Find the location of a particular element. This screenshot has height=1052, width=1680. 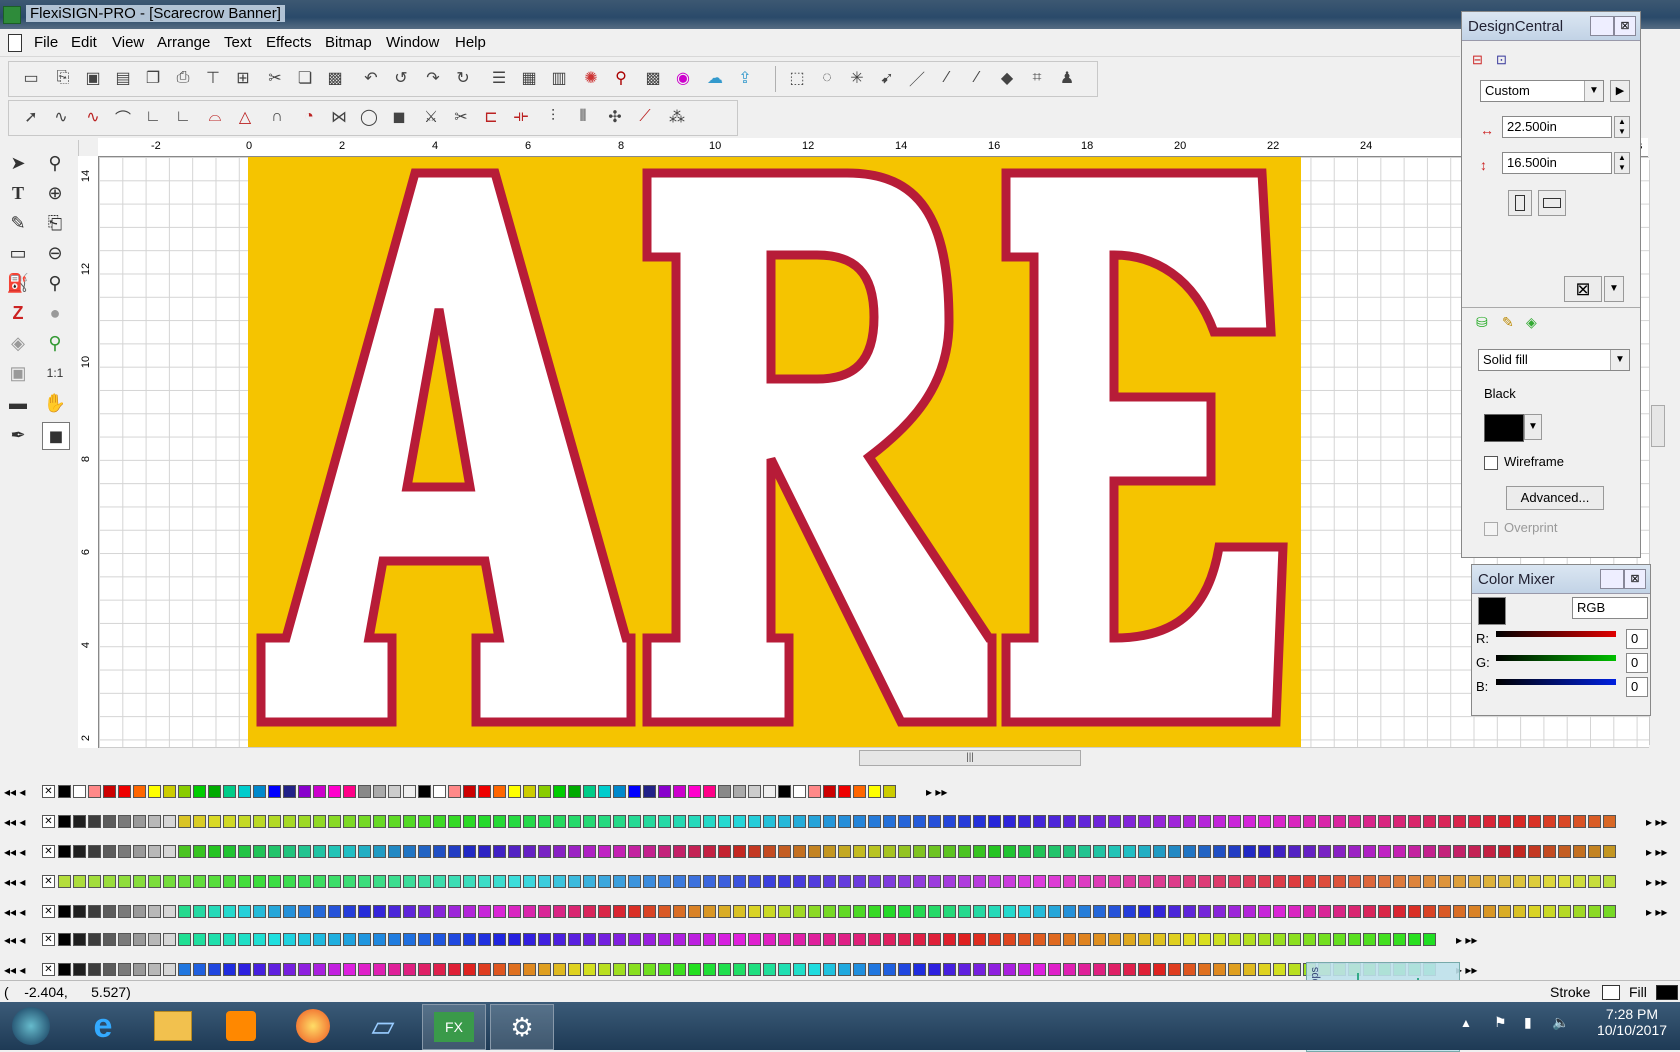

menu-file: File is located at coordinates (46, 42).